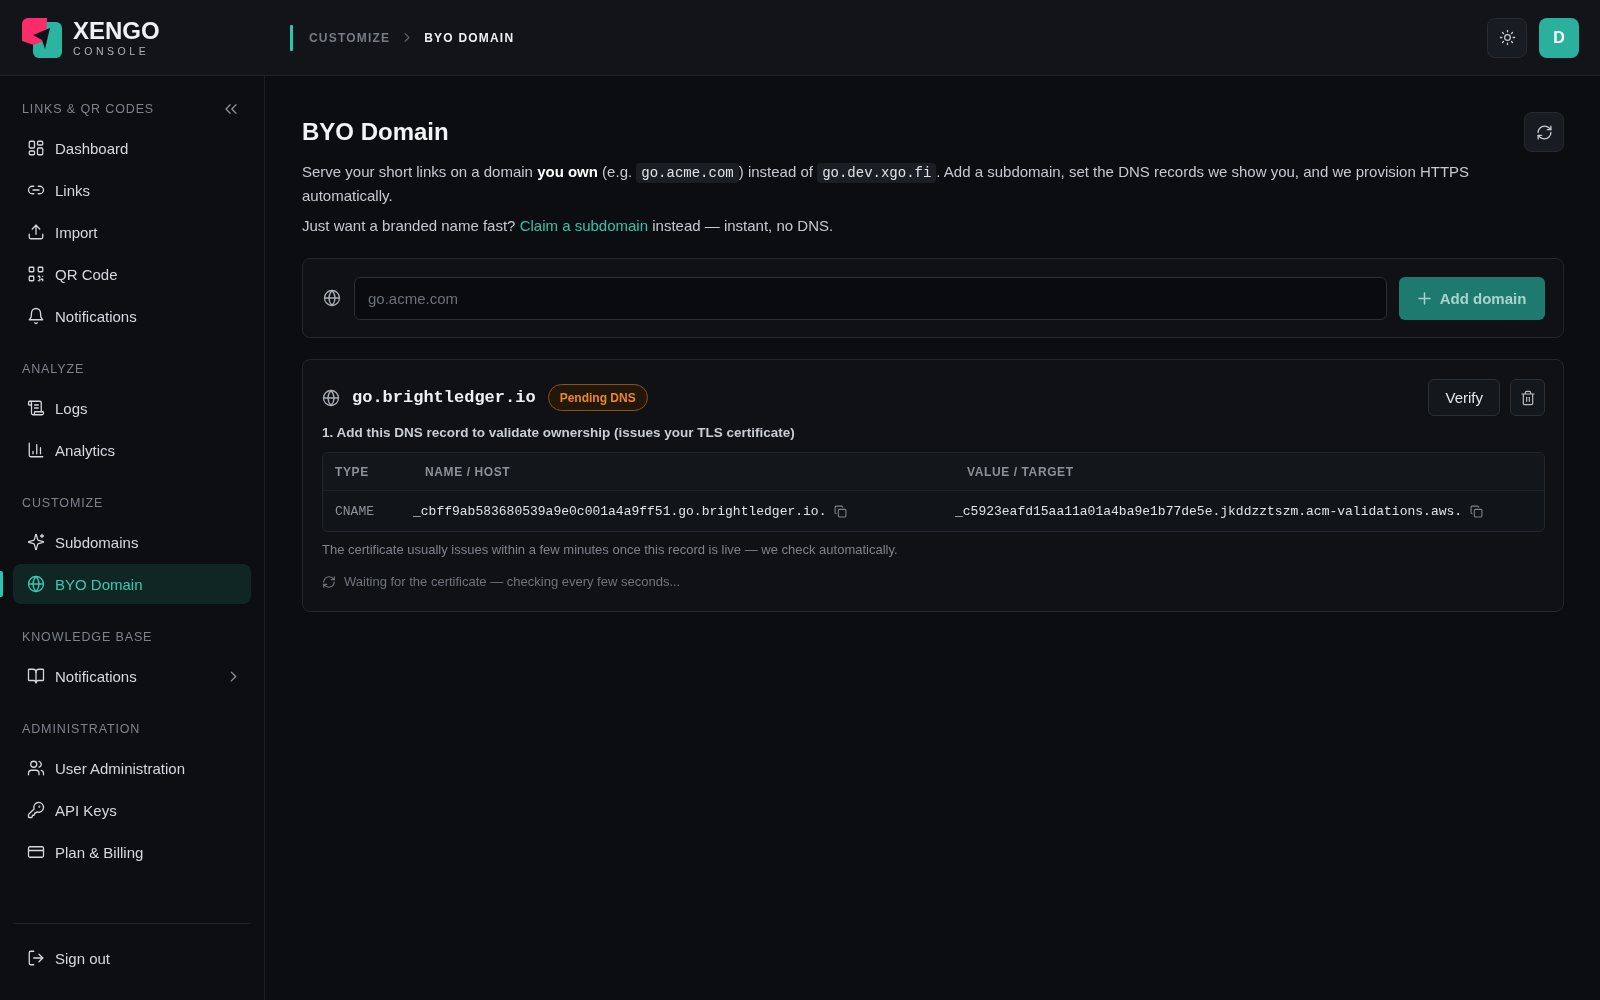 Image resolution: width=1600 pixels, height=1000 pixels. I want to click on bell-icon, so click(36, 316).